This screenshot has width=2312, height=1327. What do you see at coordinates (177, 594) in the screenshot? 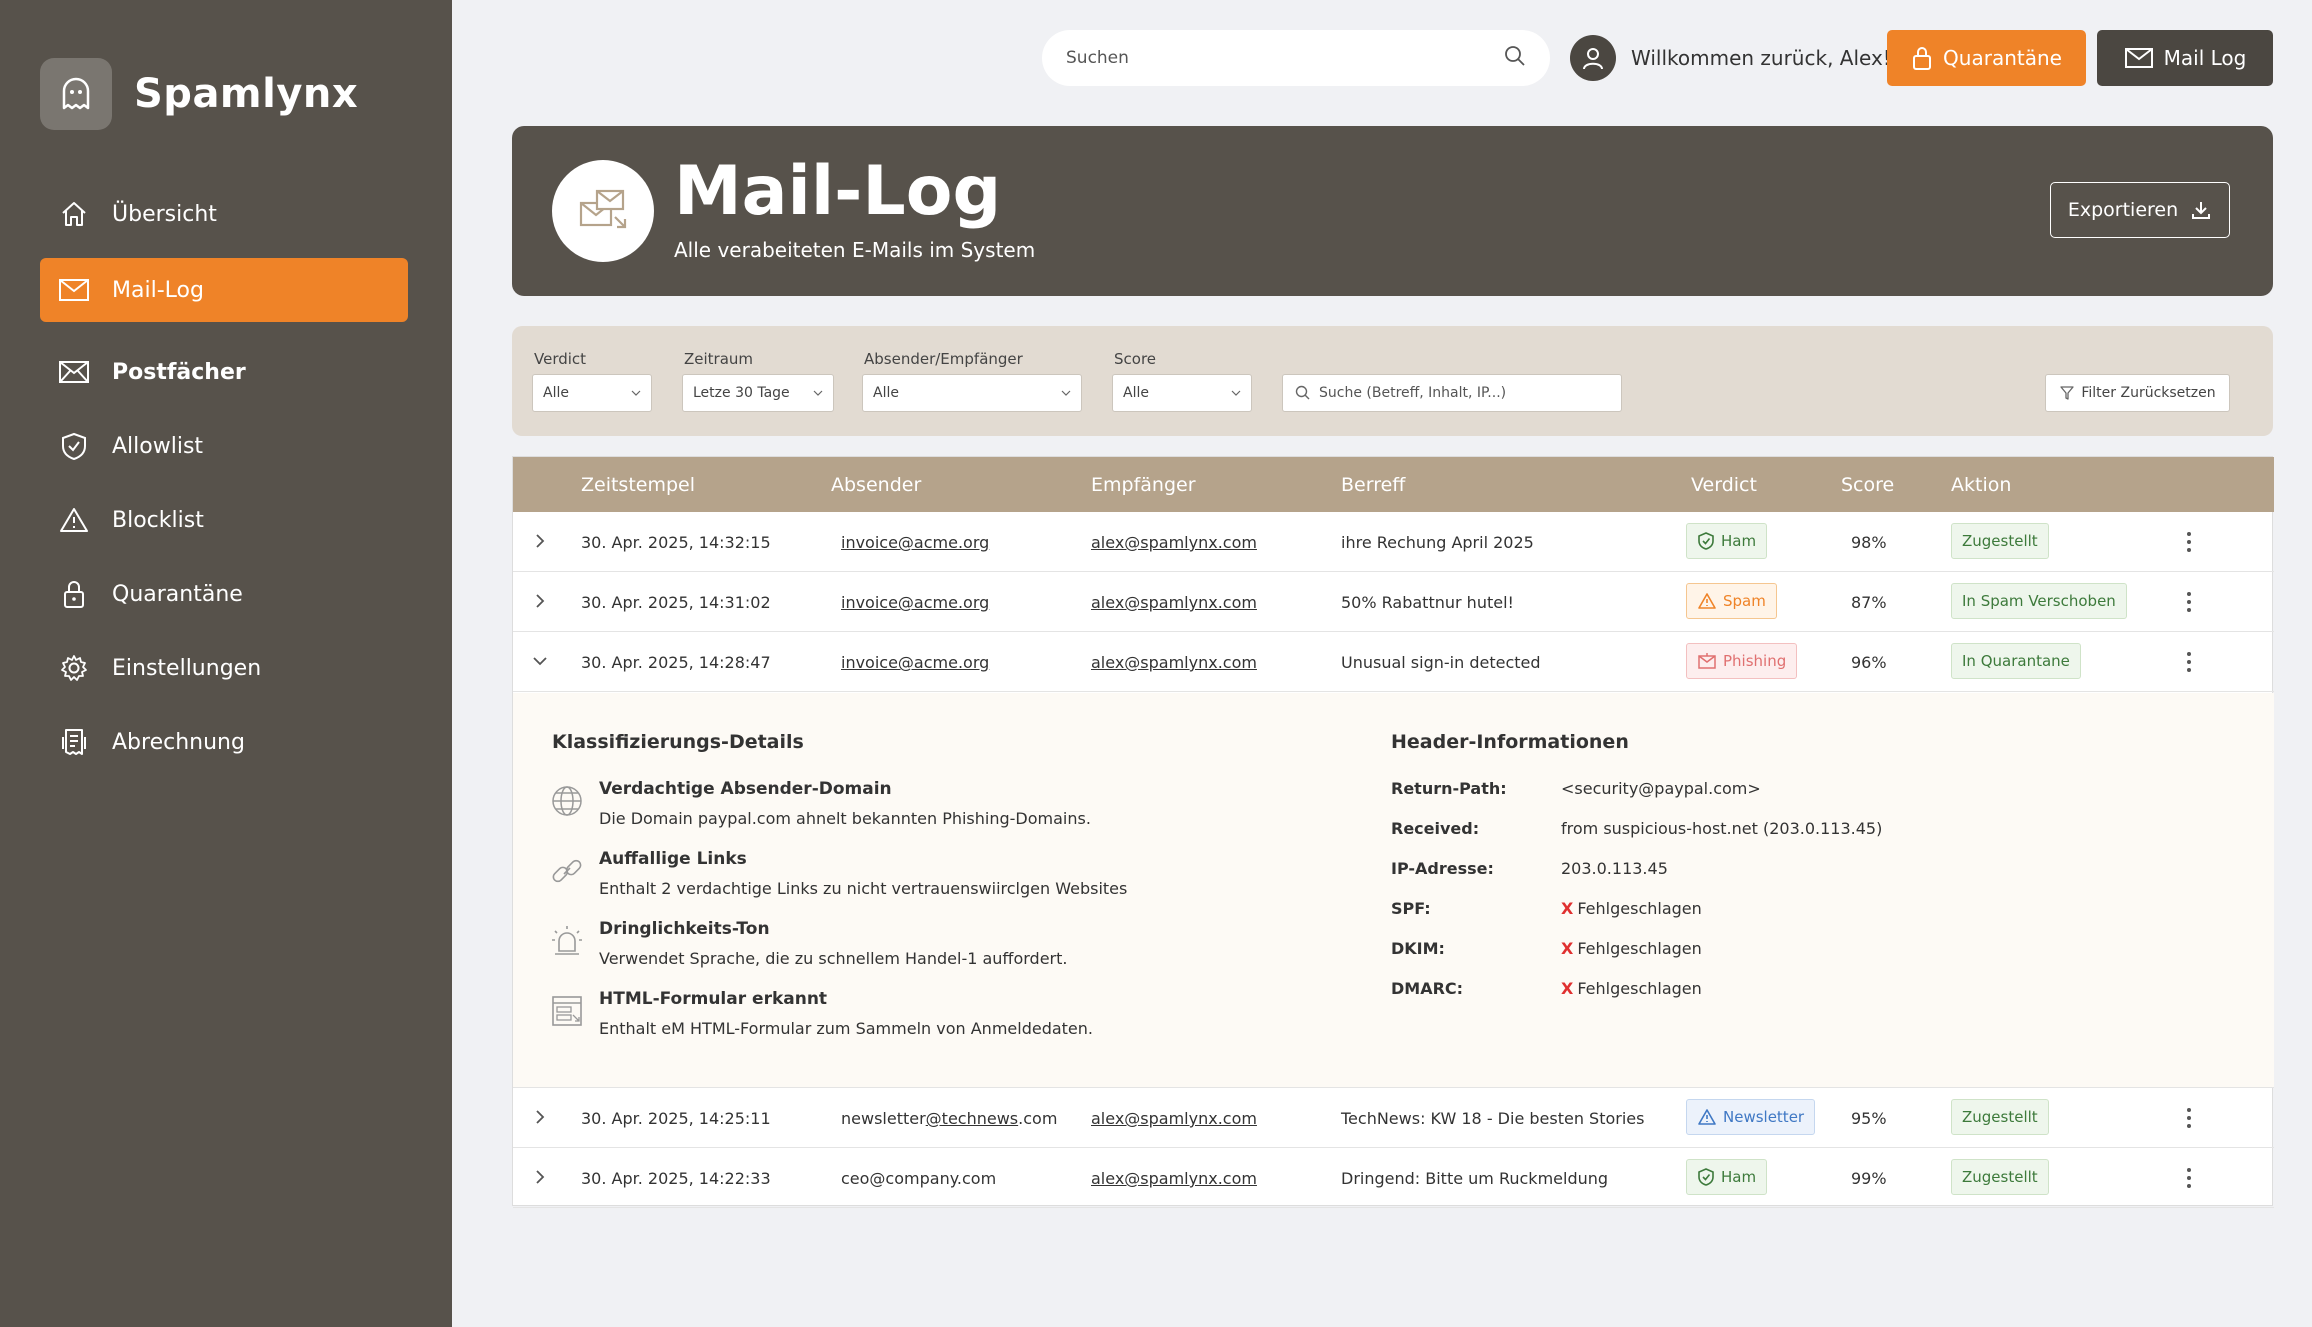
I see `sidebar-item-label: Quarantäne` at bounding box center [177, 594].